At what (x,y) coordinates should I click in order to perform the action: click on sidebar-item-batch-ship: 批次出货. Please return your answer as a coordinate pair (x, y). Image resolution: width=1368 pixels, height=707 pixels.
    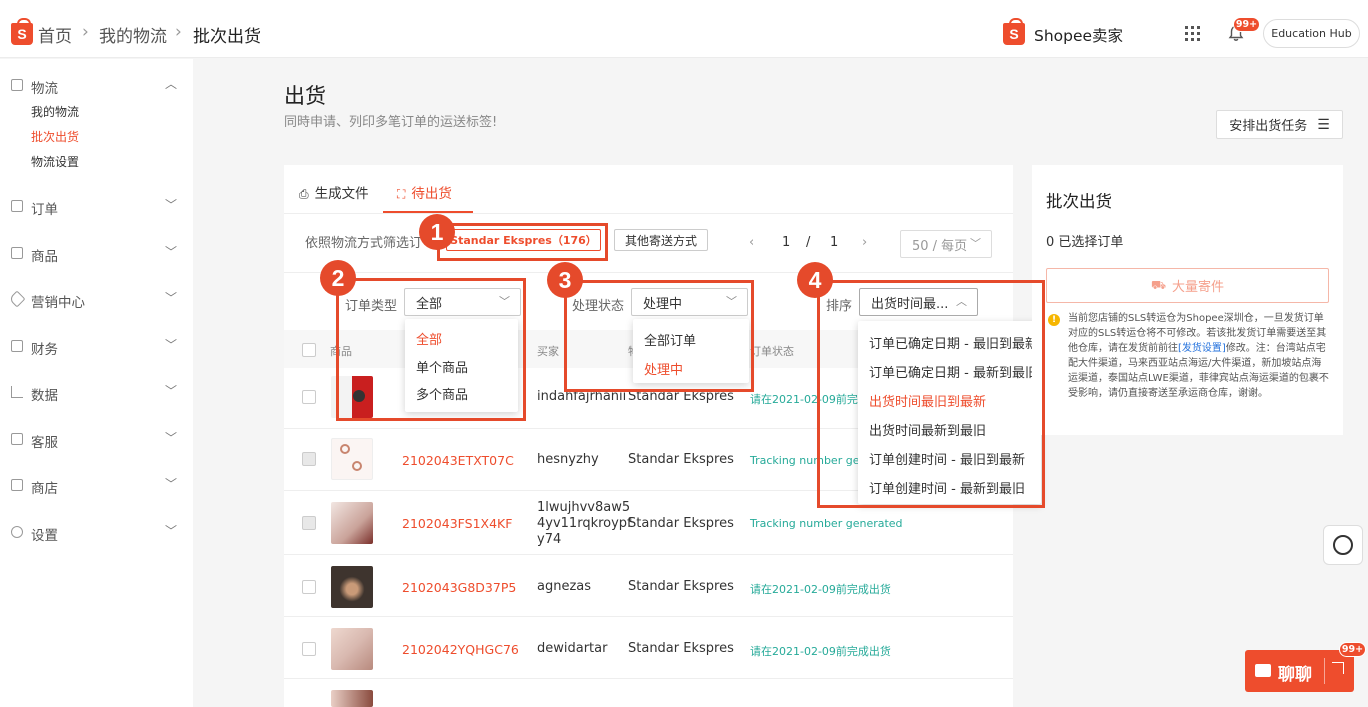
    Looking at the image, I should click on (55, 136).